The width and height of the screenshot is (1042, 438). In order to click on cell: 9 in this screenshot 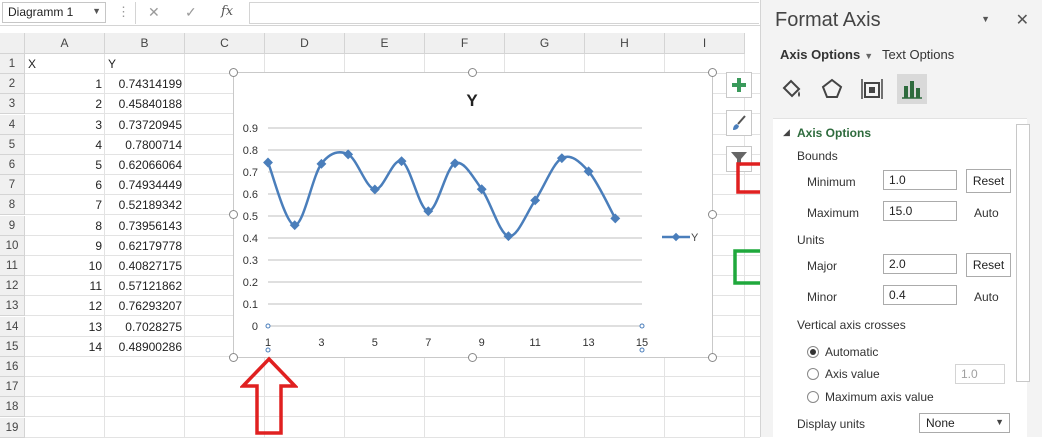, I will do `click(65, 246)`.